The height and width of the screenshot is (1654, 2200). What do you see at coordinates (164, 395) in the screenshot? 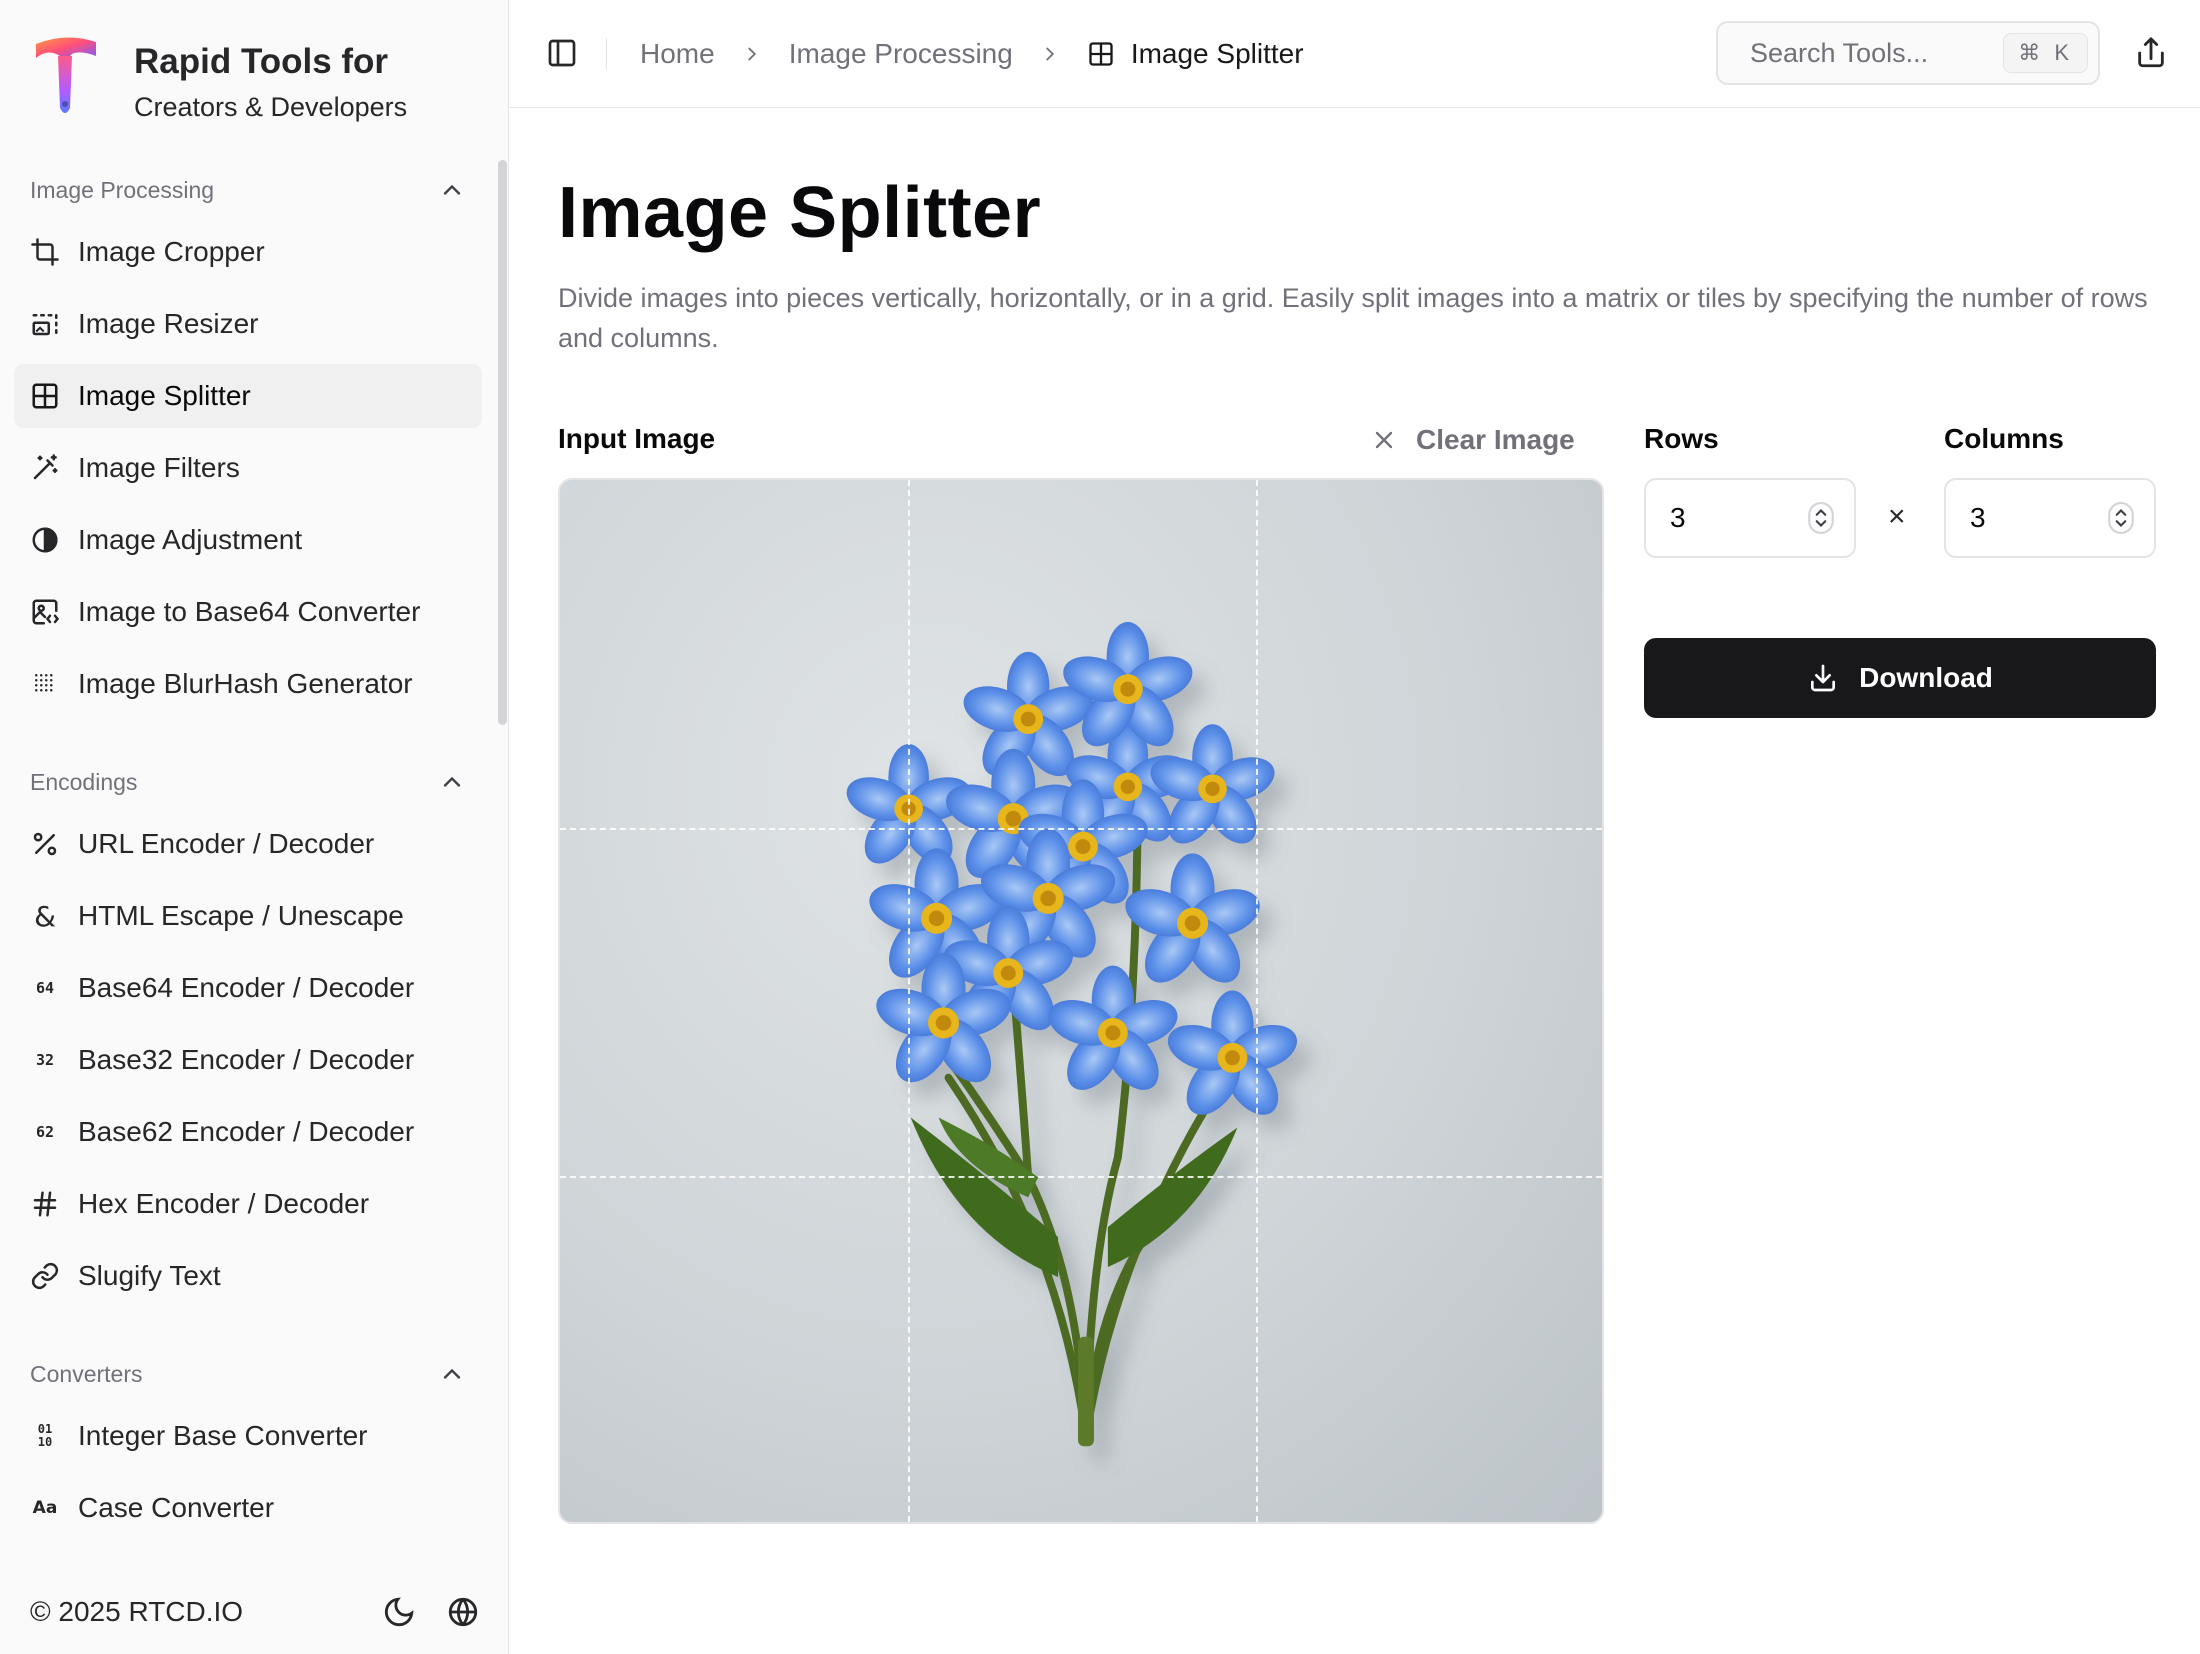
I see `sidebar-item-label: Image Splitter` at bounding box center [164, 395].